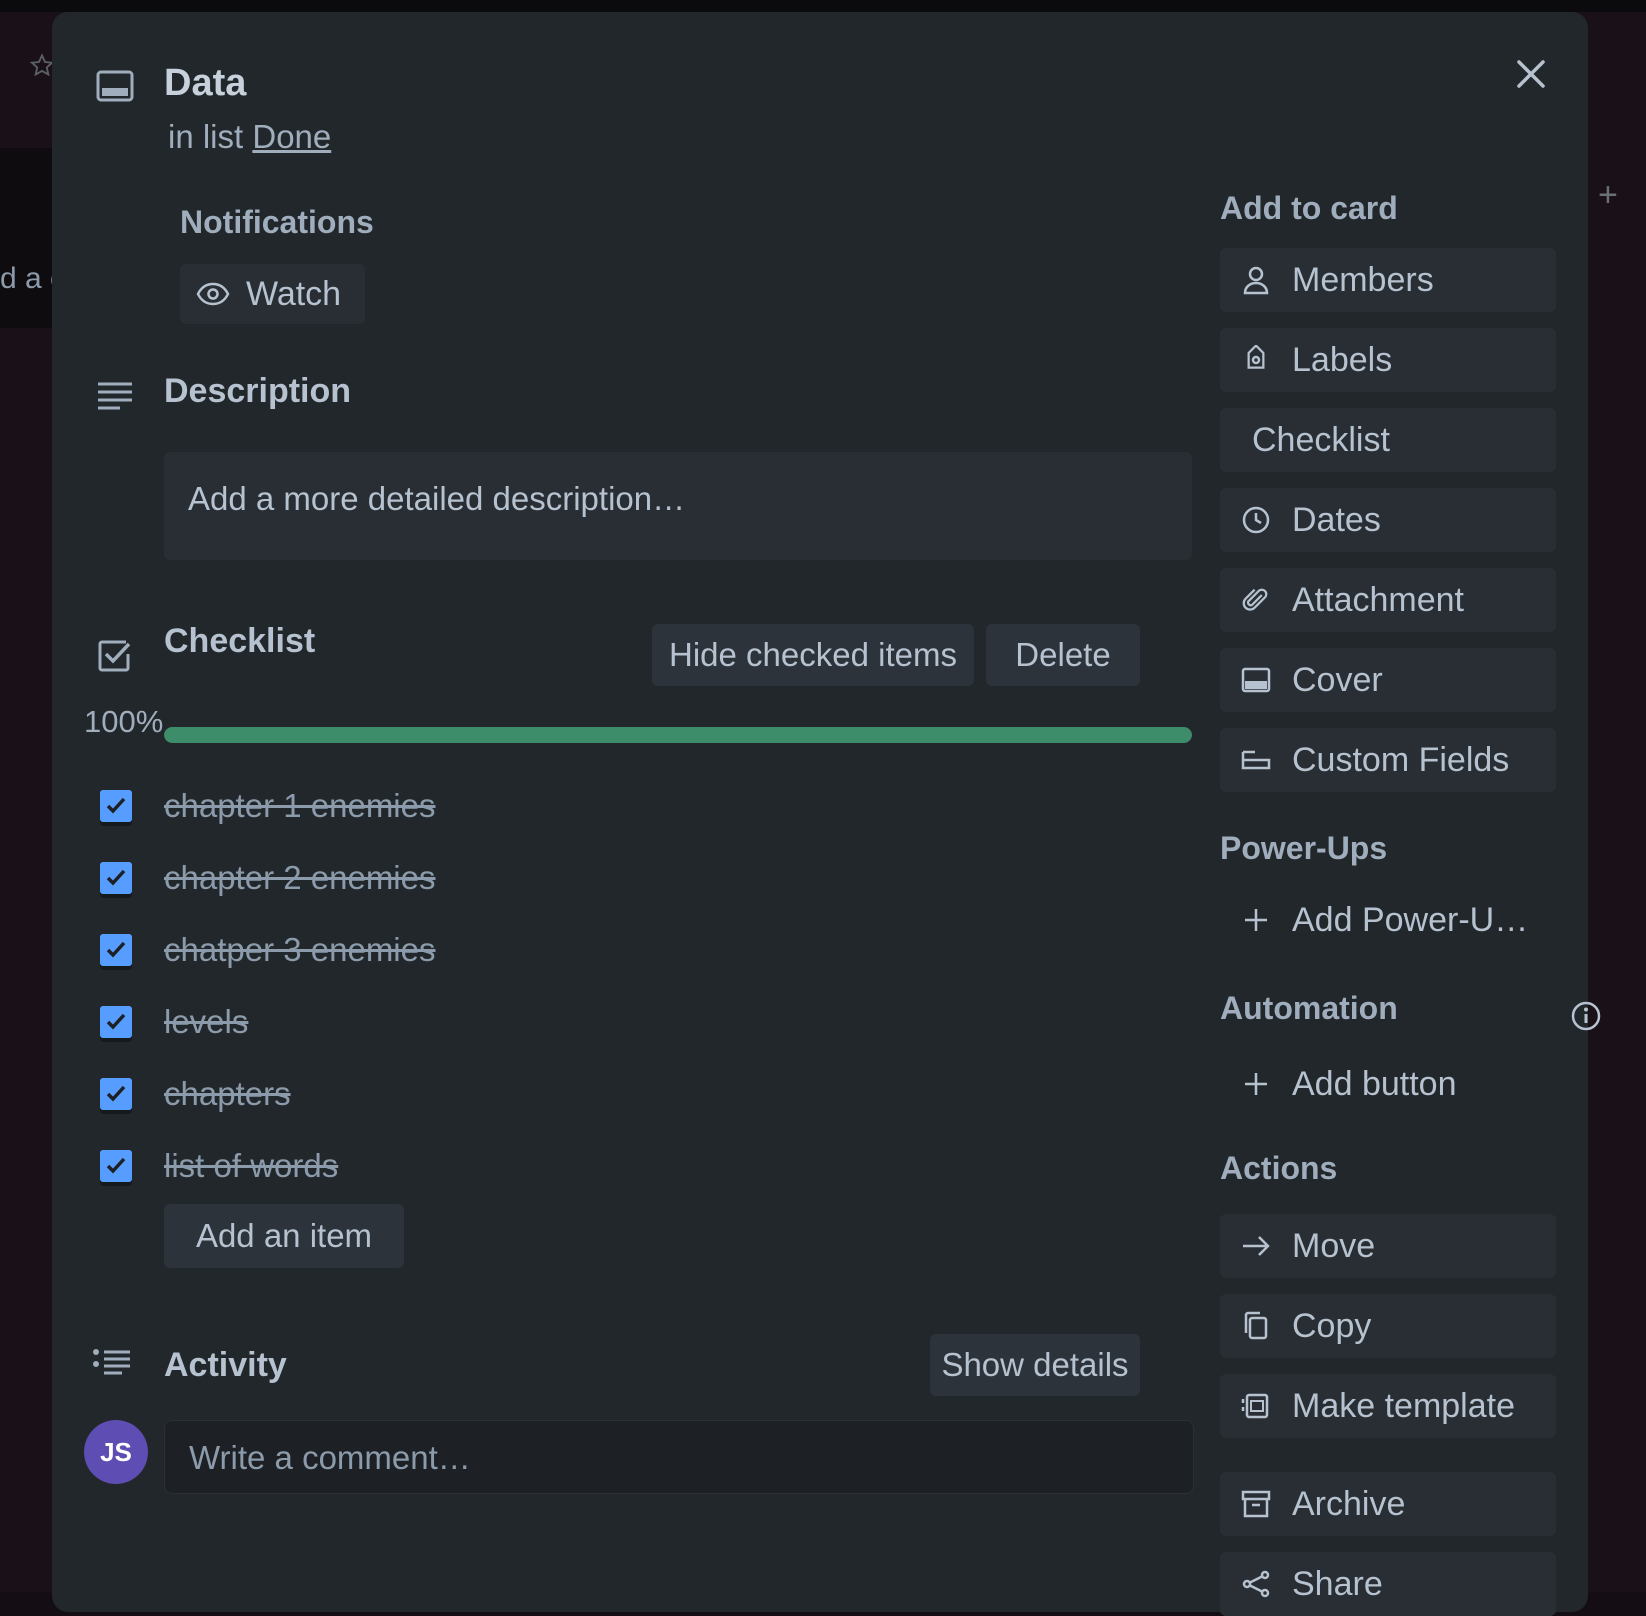 Image resolution: width=1646 pixels, height=1616 pixels. Describe the element at coordinates (1256, 760) in the screenshot. I see `custom-fields-icon` at that location.